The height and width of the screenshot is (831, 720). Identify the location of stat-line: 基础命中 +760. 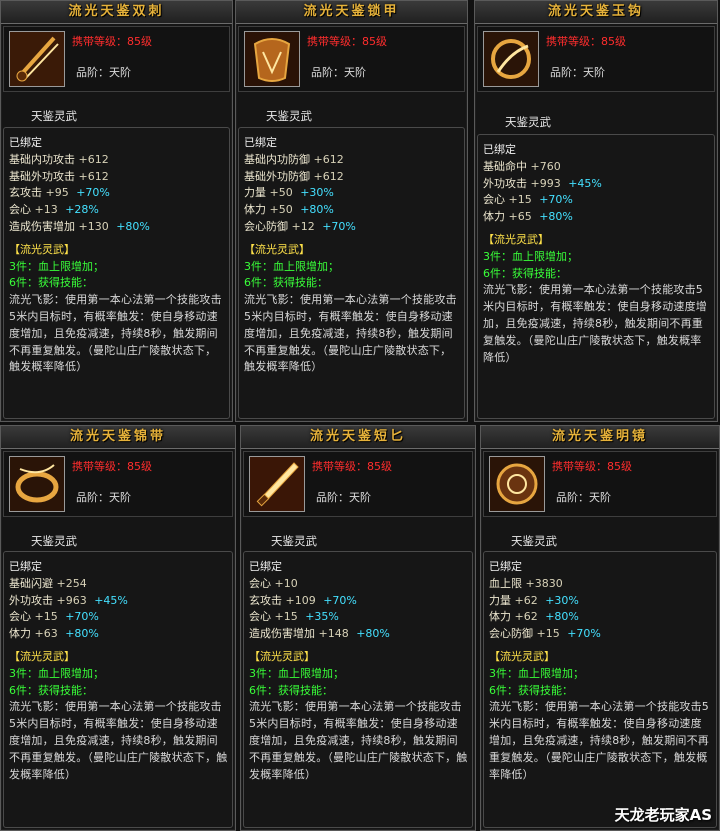
(596, 167).